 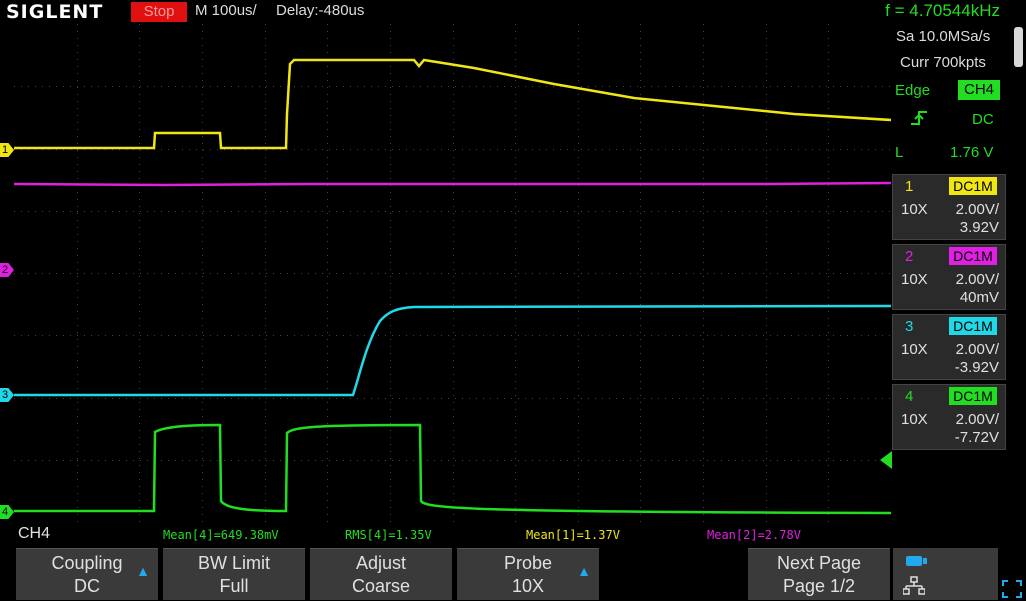 What do you see at coordinates (159, 12) in the screenshot?
I see `run-stop-indicator: Stop` at bounding box center [159, 12].